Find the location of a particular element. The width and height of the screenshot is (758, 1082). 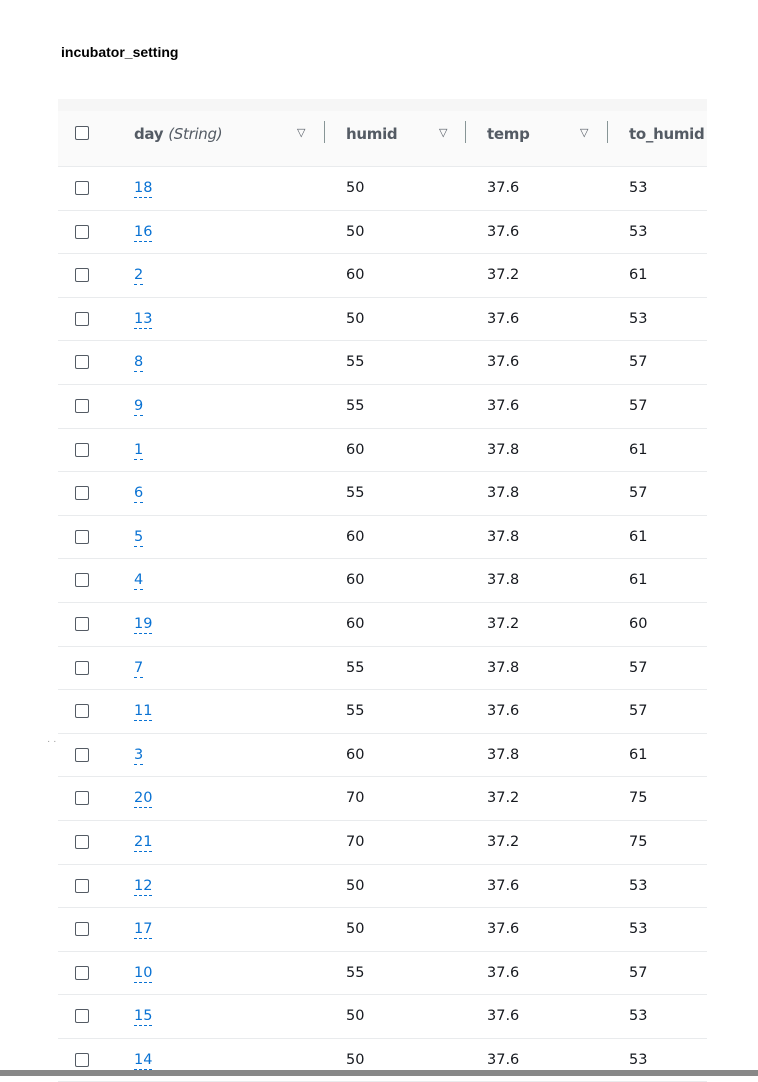

column-type-day: (String) is located at coordinates (195, 134).